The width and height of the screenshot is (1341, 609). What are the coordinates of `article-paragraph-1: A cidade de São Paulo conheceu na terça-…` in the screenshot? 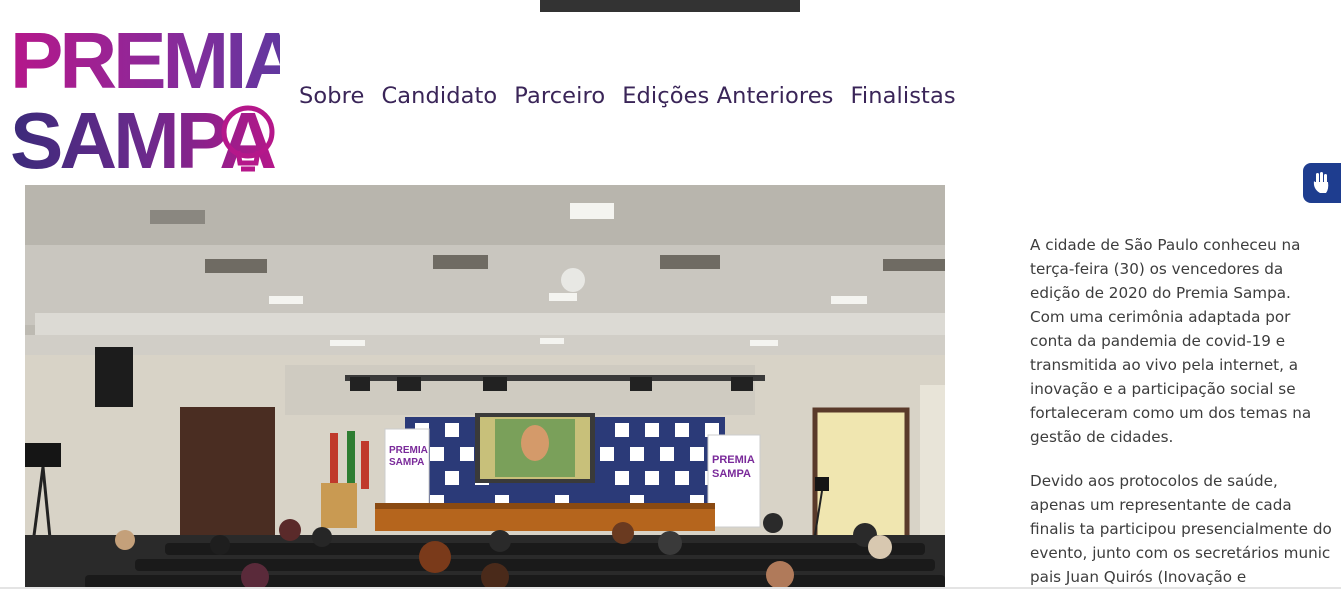 It's located at (1171, 341).